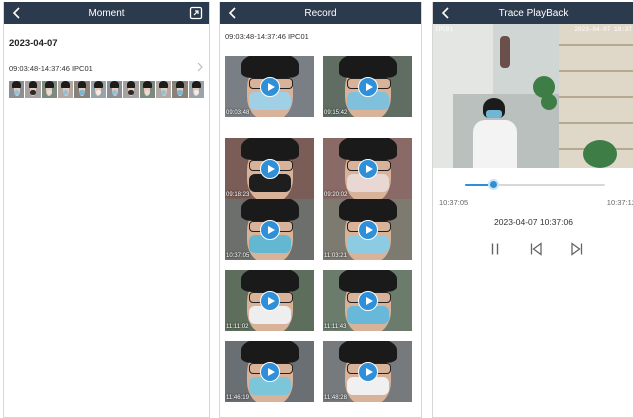  Describe the element at coordinates (238, 256) in the screenshot. I see `clip-time: 10:37:05` at that location.